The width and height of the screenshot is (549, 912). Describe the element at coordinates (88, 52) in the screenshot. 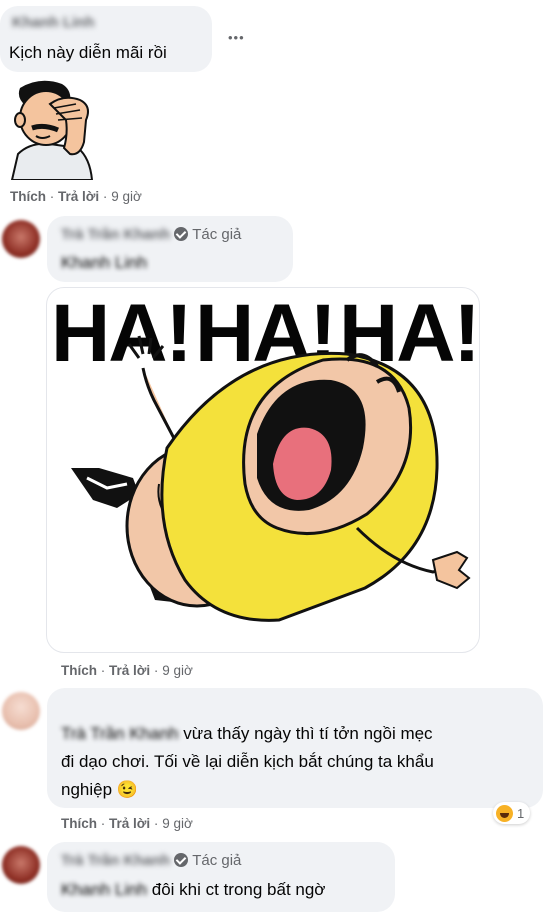

I see `comment-text: Kịch này diễn mãi rồi` at that location.